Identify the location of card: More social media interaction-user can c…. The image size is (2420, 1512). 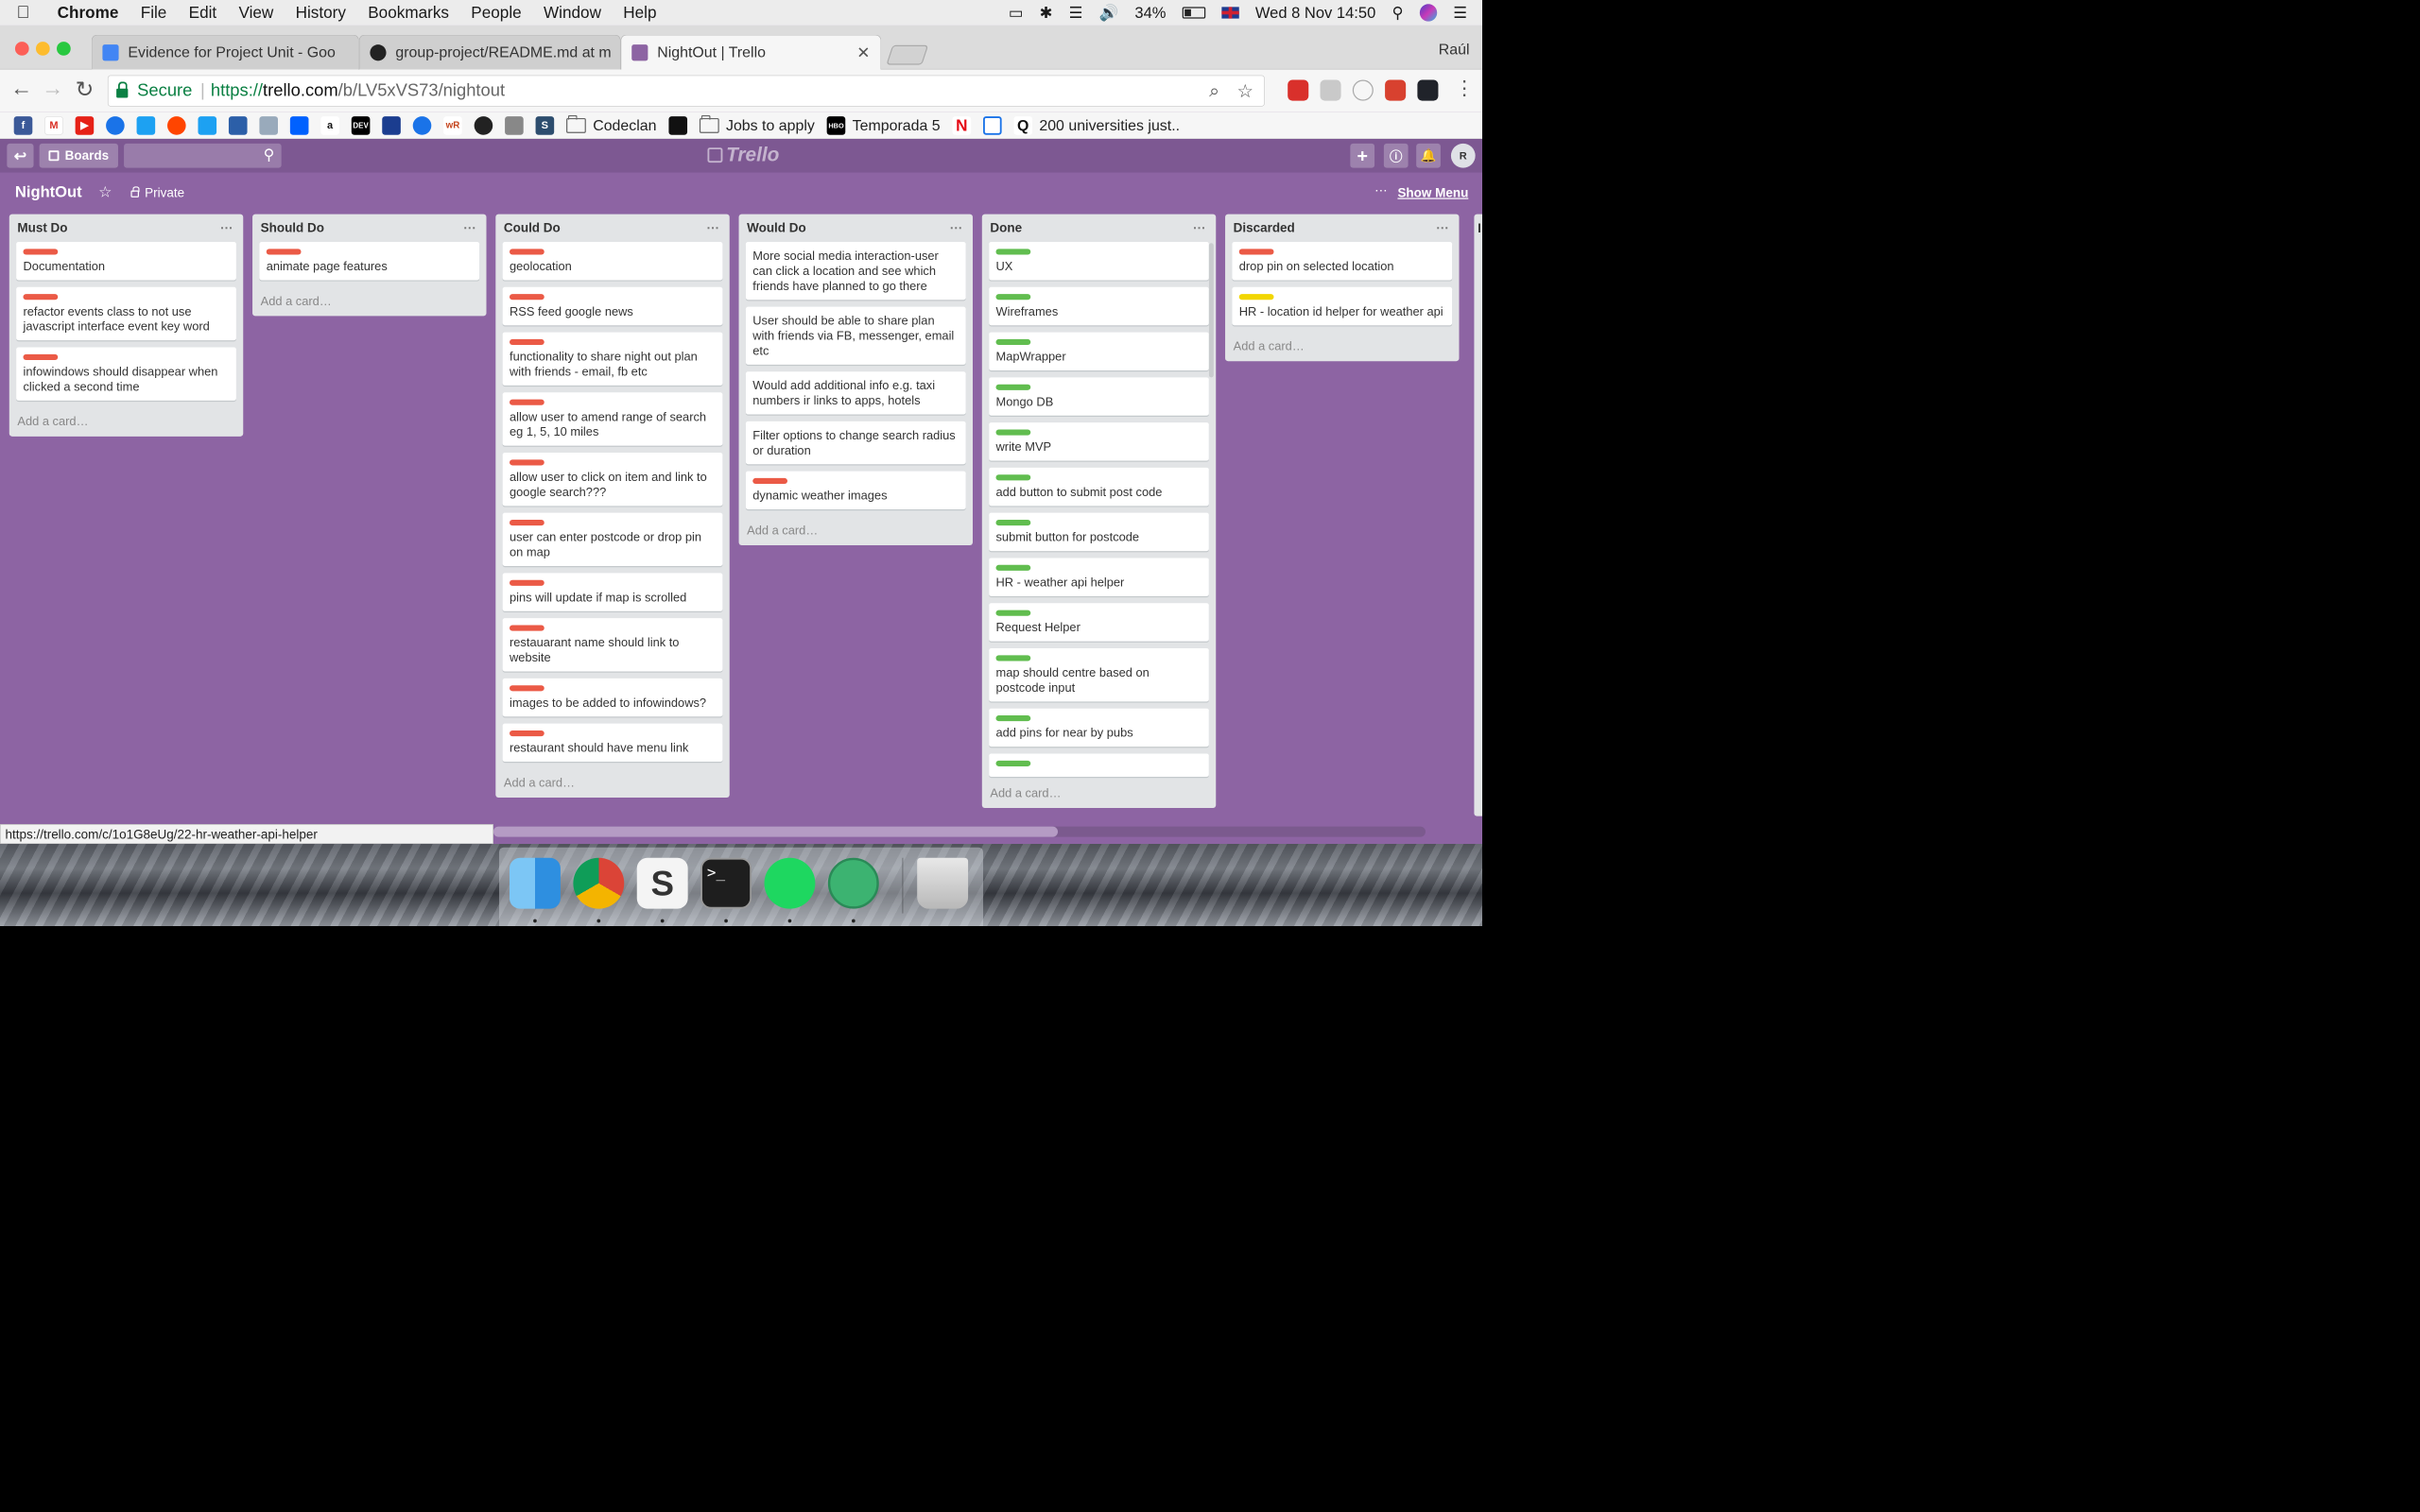
(856, 271).